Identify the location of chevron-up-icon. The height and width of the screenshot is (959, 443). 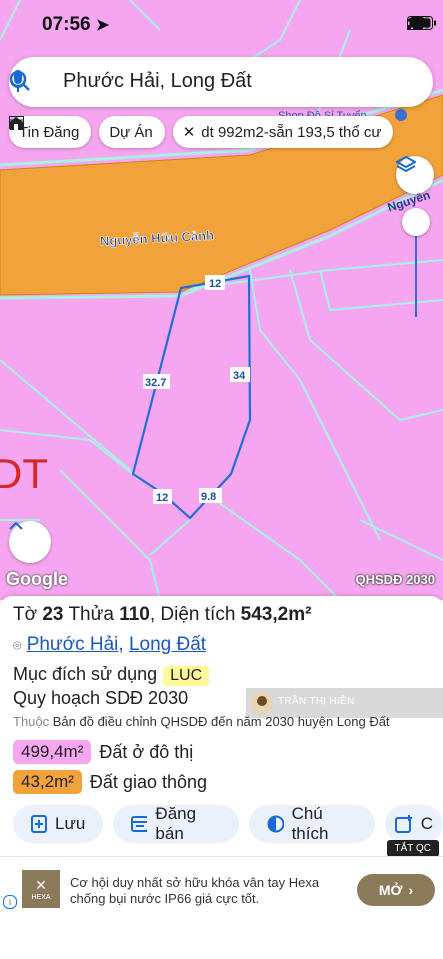
(16, 525).